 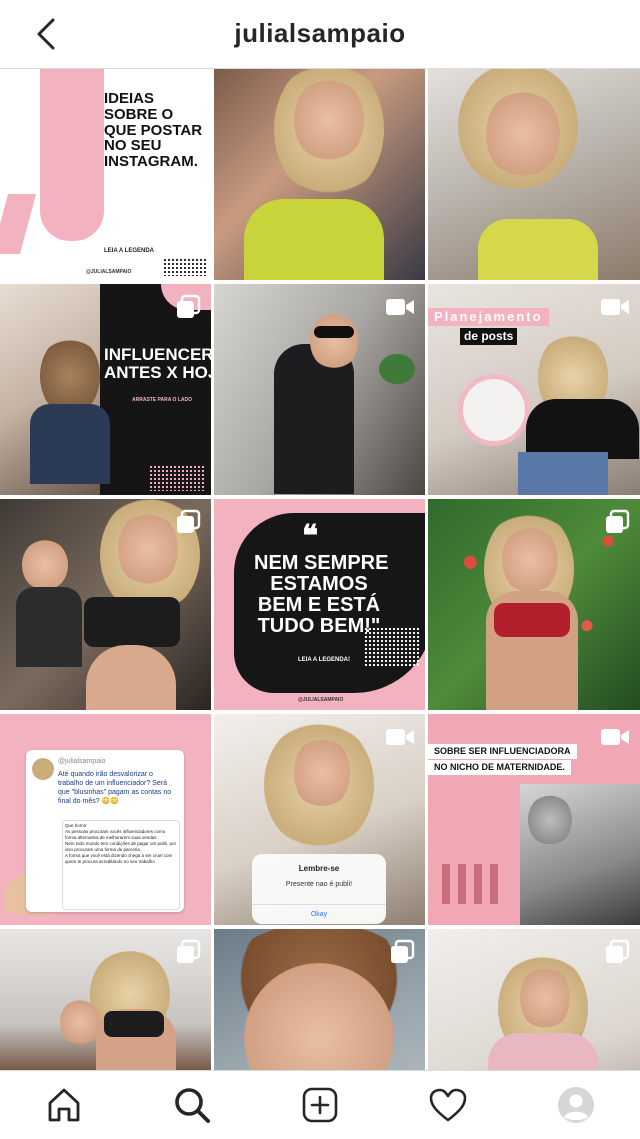 What do you see at coordinates (82, 761) in the screenshot?
I see `comment-handle: @julialsampaio` at bounding box center [82, 761].